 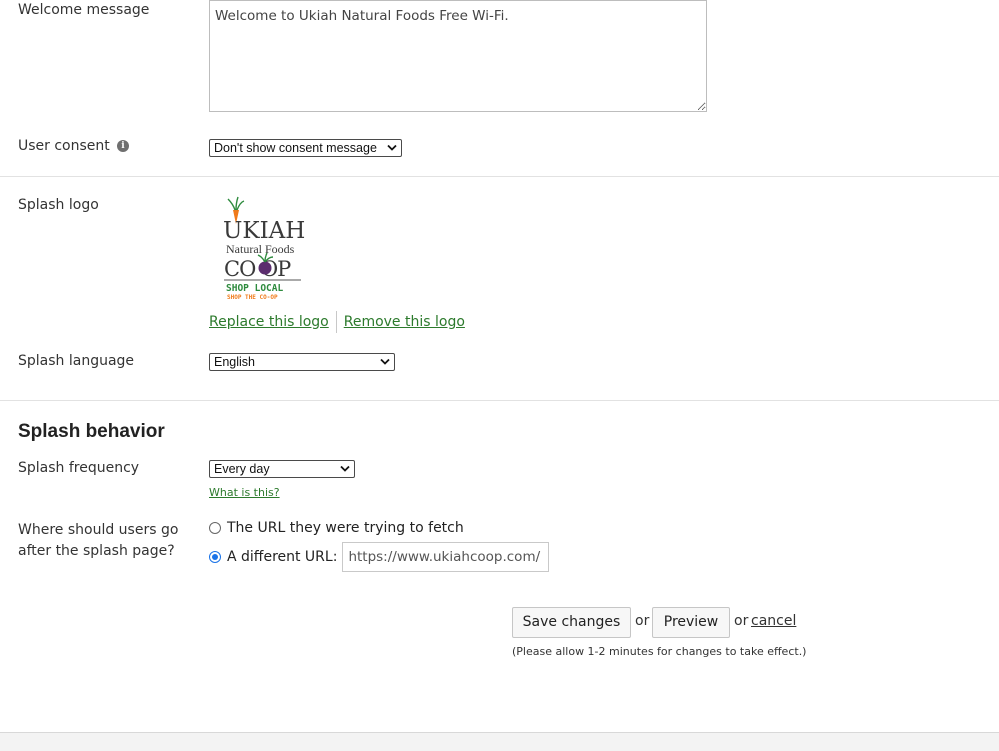 I want to click on user-consent-select: Don't show consent message, so click(x=305, y=148).